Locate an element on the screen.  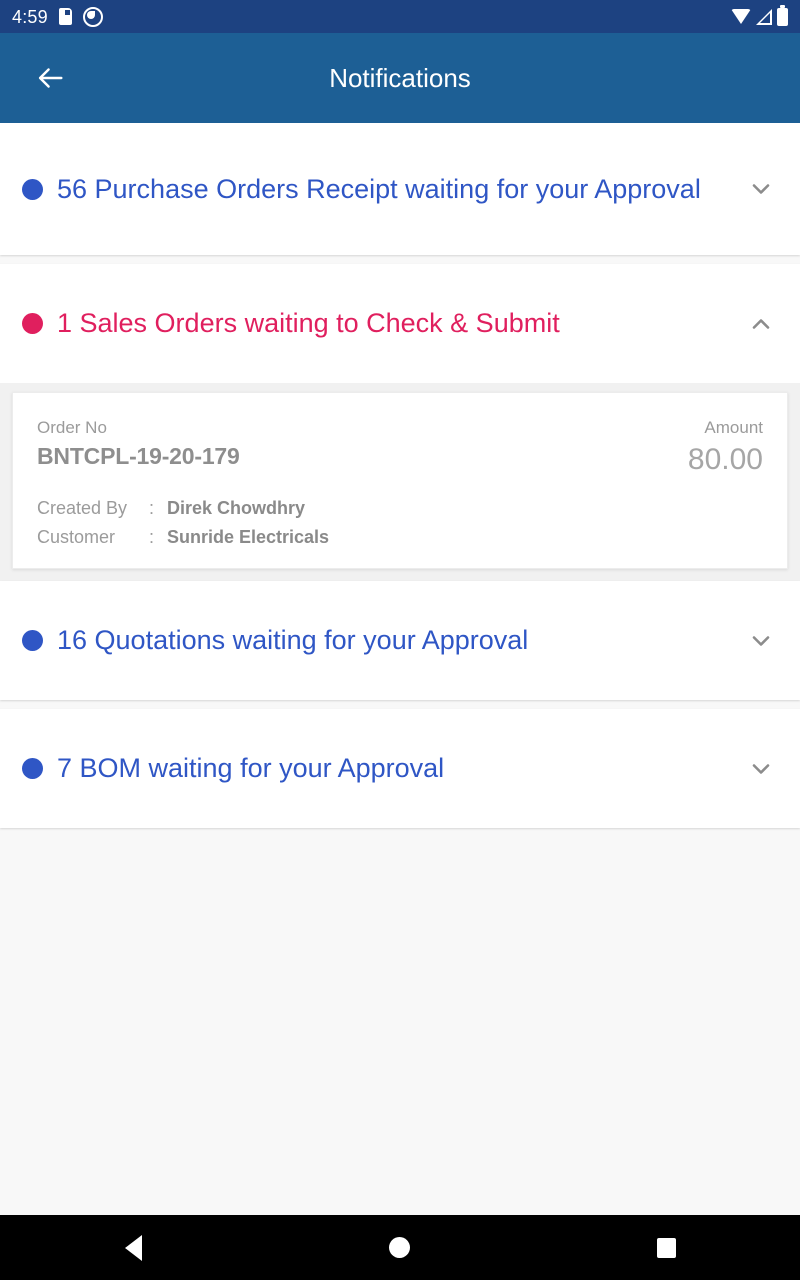
battery-icon is located at coordinates (782, 15).